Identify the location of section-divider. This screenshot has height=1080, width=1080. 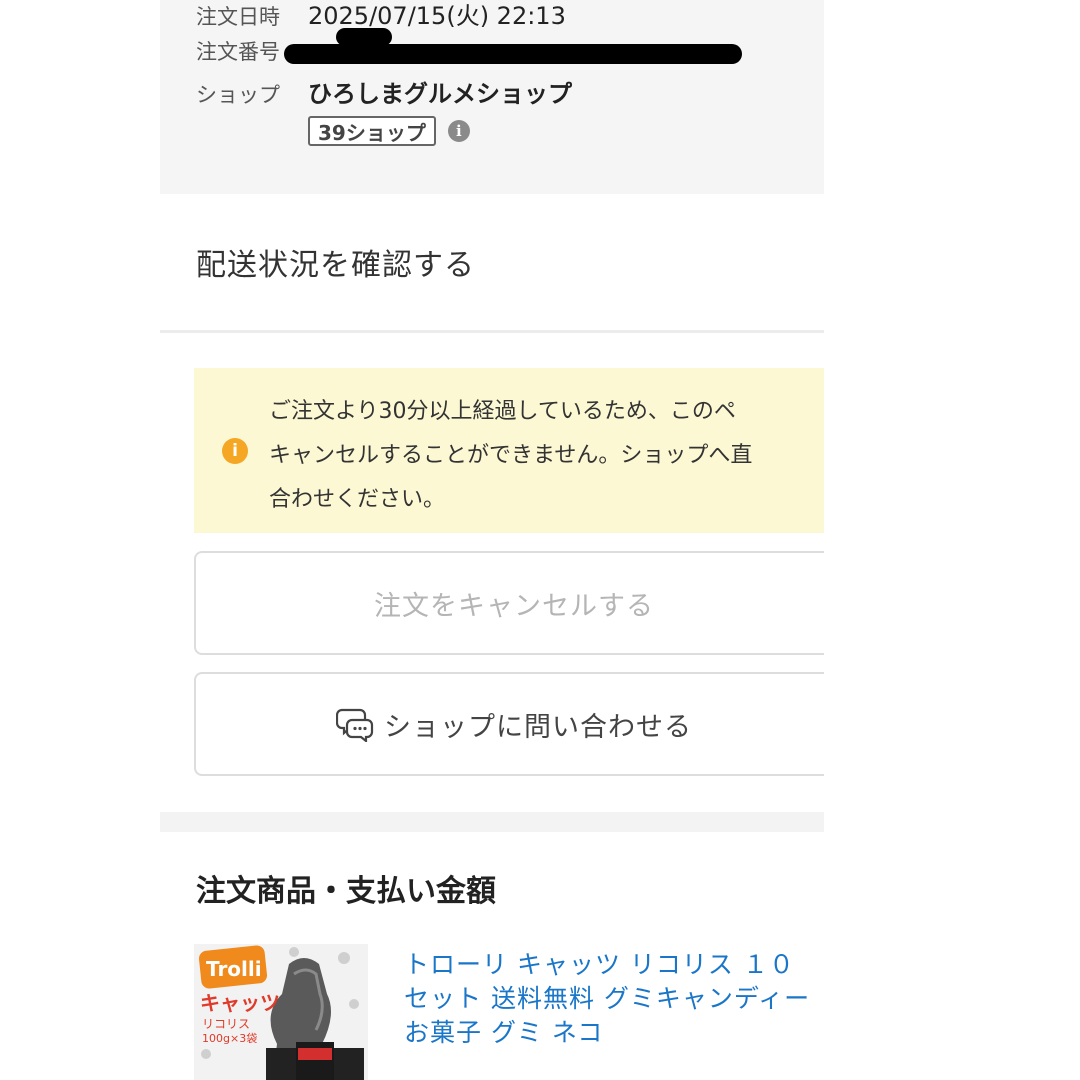
(492, 822).